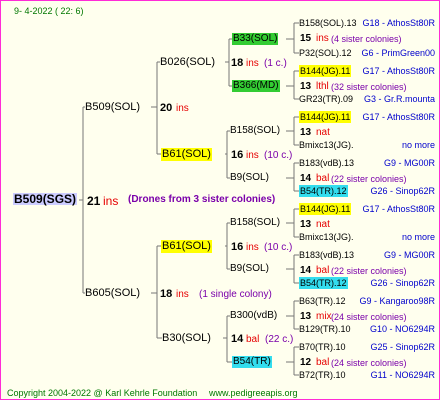 This screenshot has width=440, height=400. What do you see at coordinates (182, 294) in the screenshot?
I see `gen1-2-unit: ins` at bounding box center [182, 294].